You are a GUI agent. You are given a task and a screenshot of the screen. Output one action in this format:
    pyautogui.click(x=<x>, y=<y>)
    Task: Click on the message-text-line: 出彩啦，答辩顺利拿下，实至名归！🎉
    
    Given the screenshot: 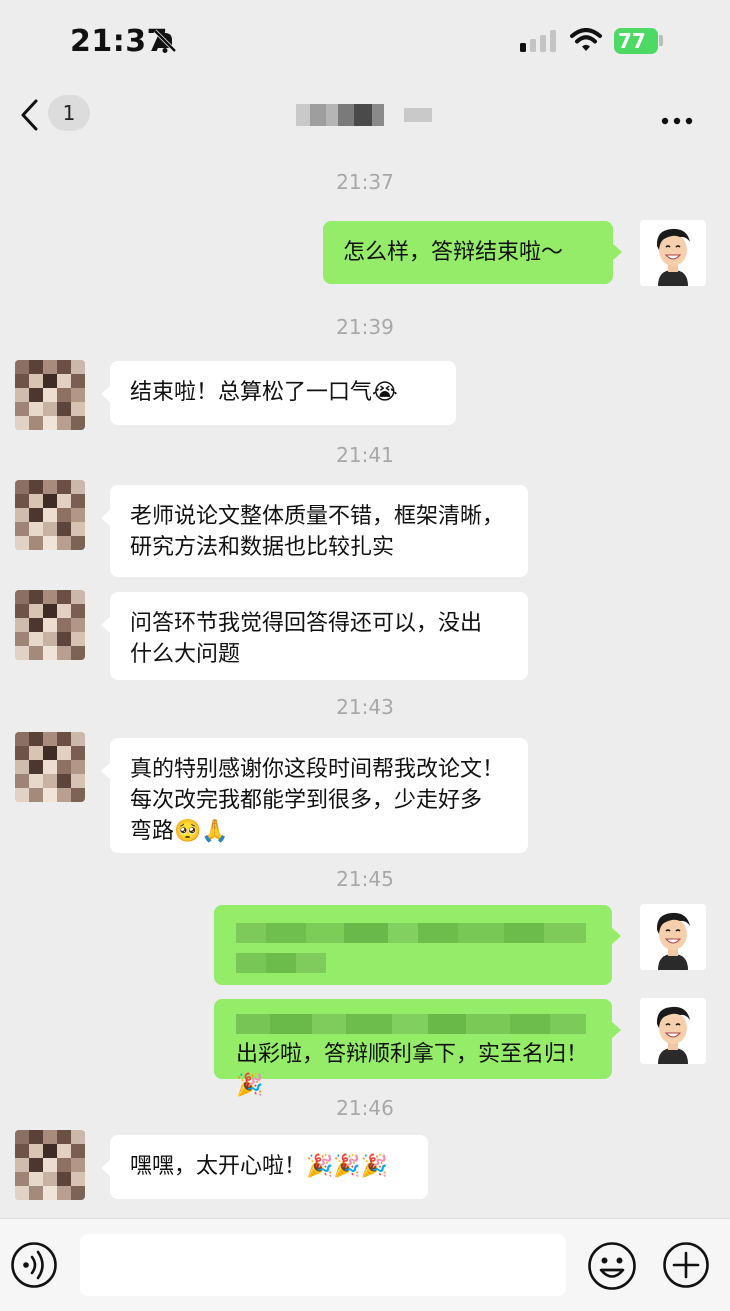 What is the action you would take?
    pyautogui.click(x=412, y=1070)
    